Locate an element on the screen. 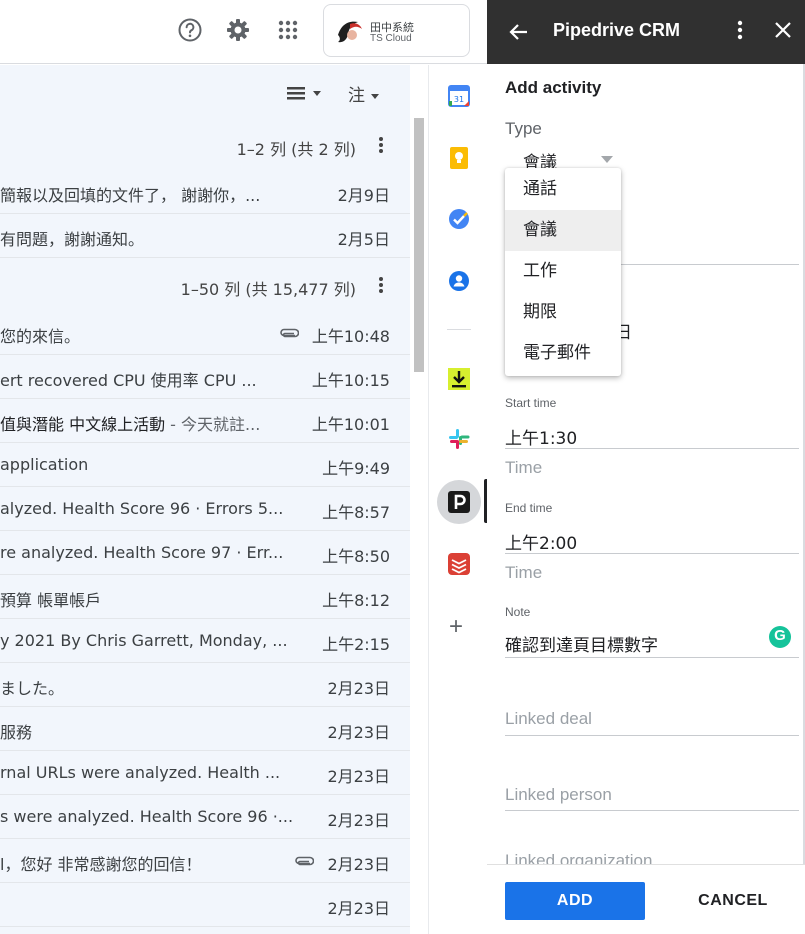 This screenshot has height=934, width=805. mail-subject: 服務 is located at coordinates (16, 732).